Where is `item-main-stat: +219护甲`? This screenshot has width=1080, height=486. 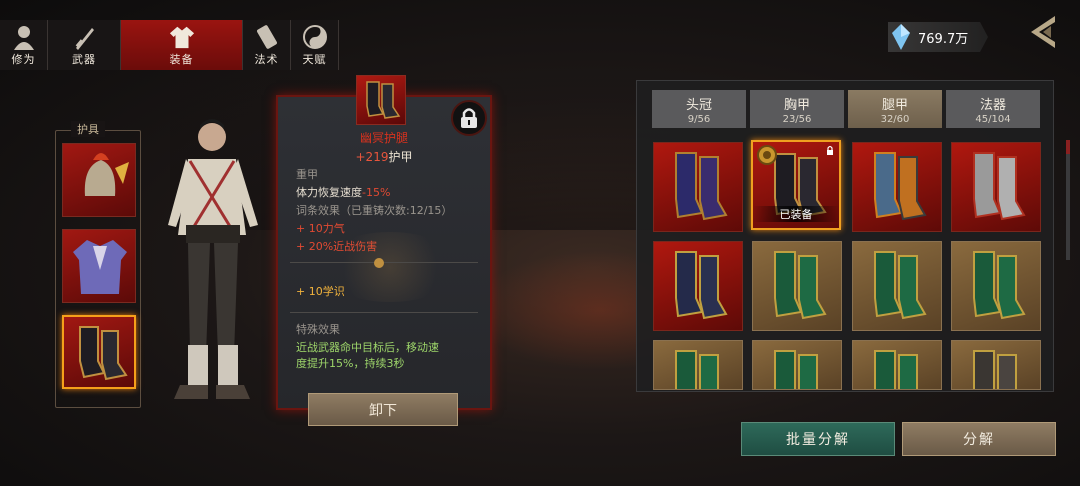
item-main-stat: +219护甲 is located at coordinates (384, 156).